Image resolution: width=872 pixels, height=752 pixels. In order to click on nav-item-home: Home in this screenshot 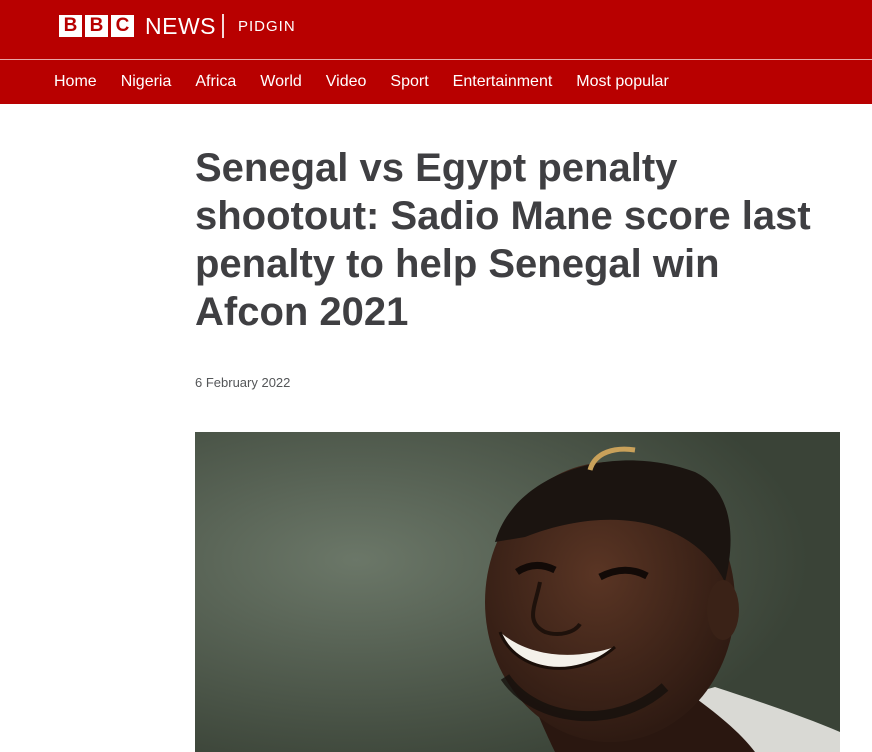, I will do `click(75, 82)`.